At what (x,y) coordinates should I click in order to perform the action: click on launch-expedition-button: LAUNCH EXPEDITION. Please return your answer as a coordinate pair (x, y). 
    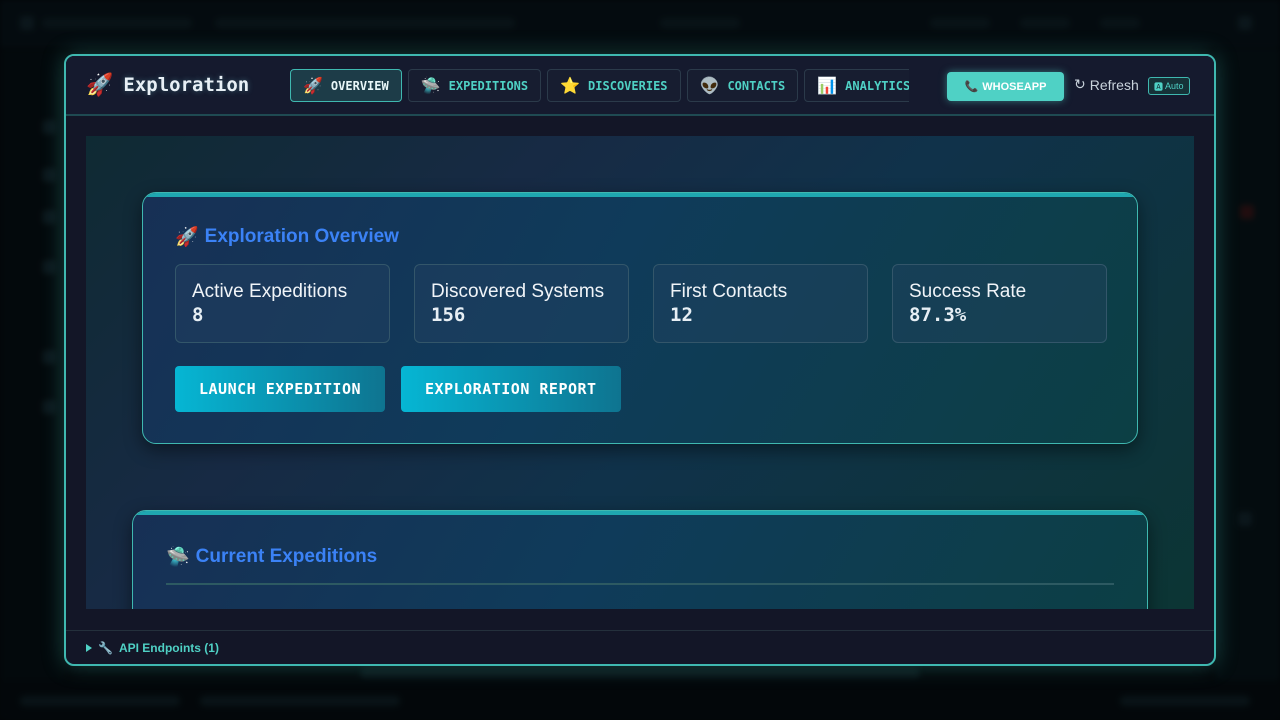
    Looking at the image, I should click on (280, 389).